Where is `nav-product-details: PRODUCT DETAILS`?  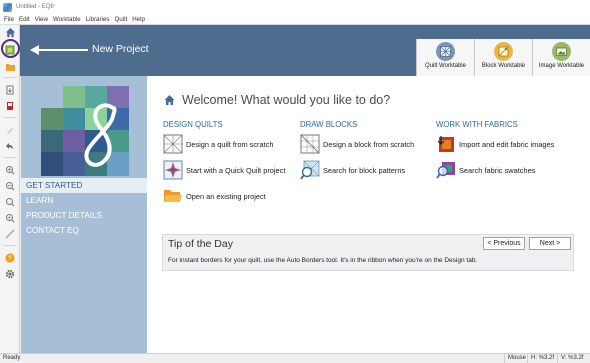 nav-product-details: PRODUCT DETAILS is located at coordinates (84, 215).